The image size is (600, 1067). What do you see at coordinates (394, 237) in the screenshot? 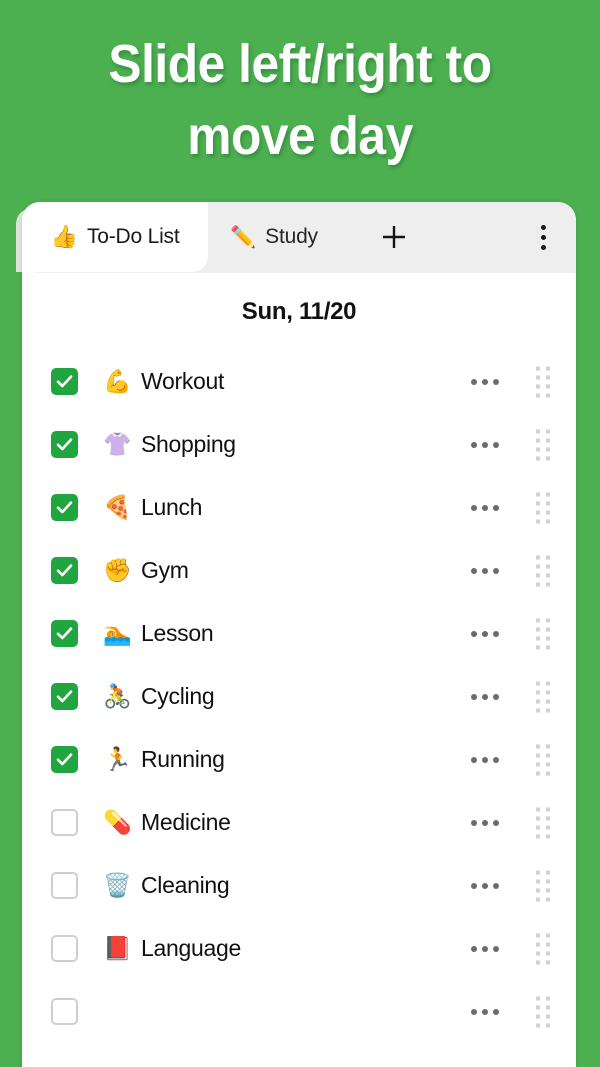
I see `add-tab-button` at bounding box center [394, 237].